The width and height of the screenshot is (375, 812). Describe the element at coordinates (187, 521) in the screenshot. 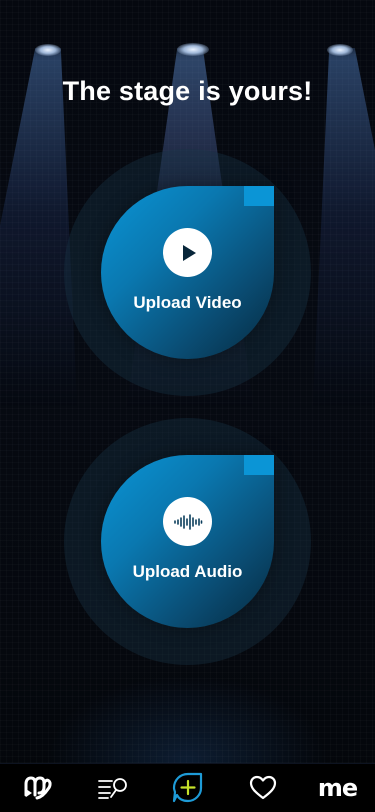

I see `audio-waveform-icon` at that location.